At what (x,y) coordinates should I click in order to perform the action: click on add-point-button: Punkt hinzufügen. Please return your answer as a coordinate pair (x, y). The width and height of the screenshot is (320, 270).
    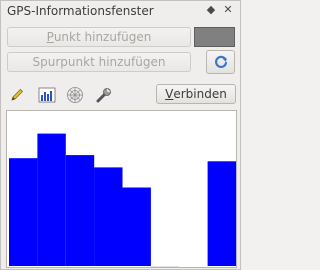
    Looking at the image, I should click on (99, 37).